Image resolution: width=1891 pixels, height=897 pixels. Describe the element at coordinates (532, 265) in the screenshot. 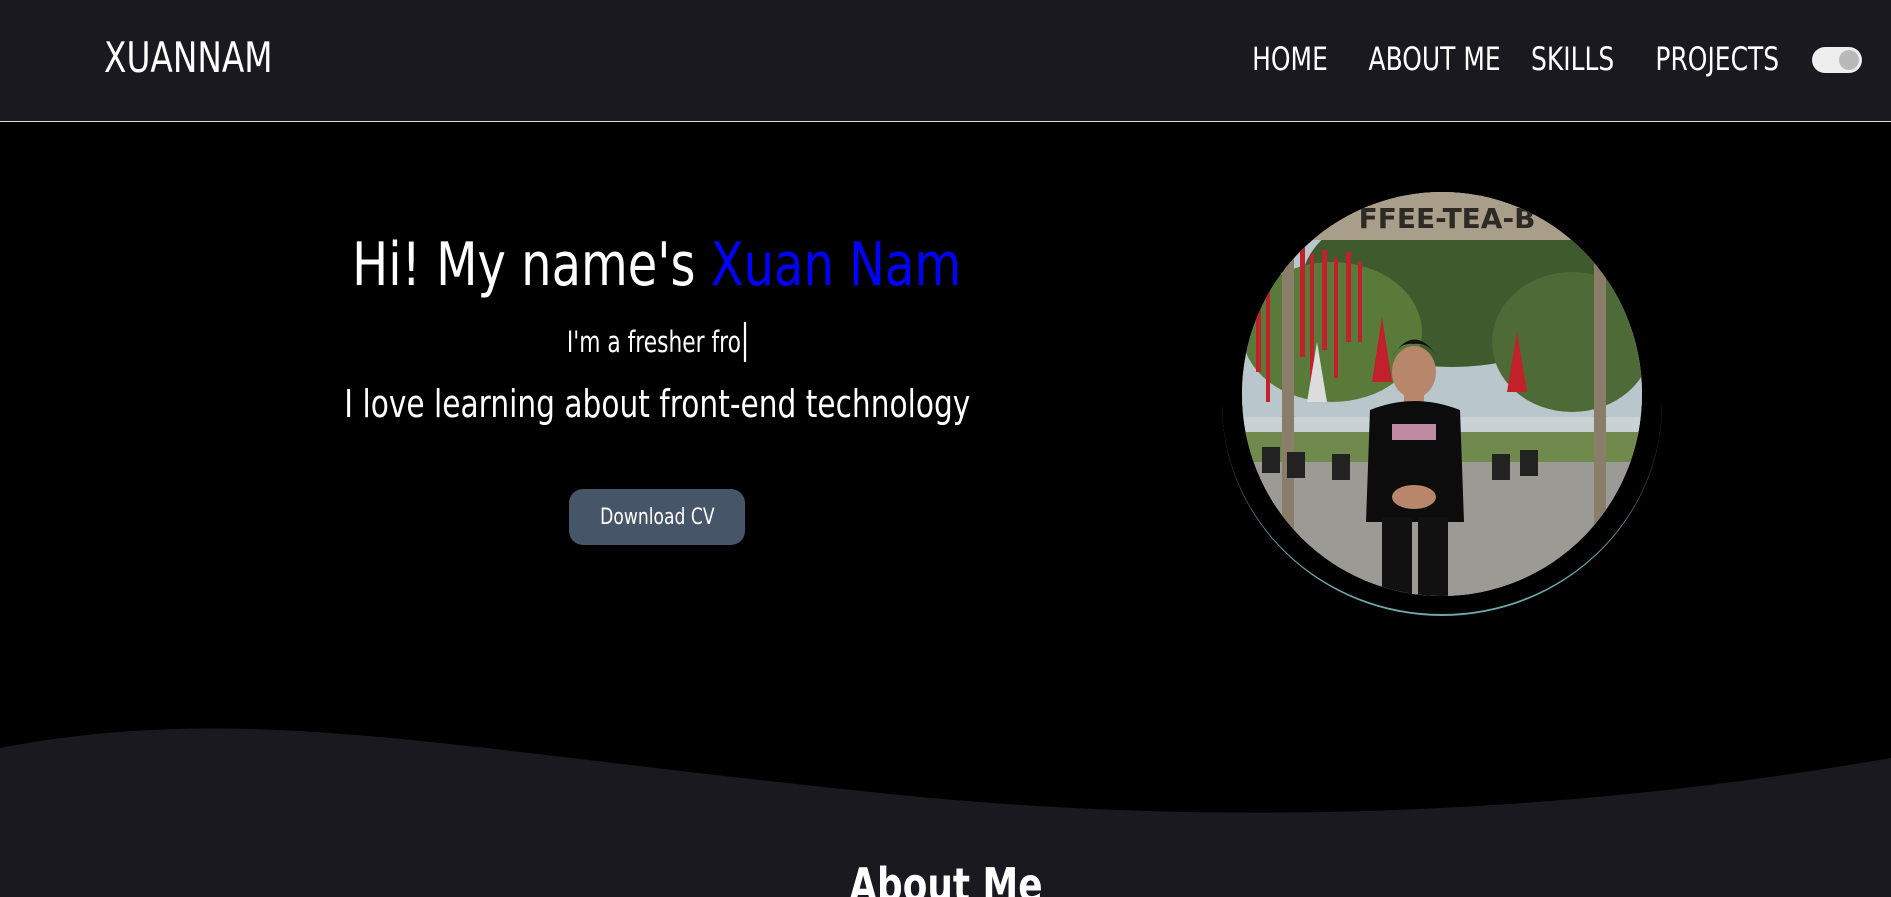

I see `hero-greeting: Hi! My name's` at that location.